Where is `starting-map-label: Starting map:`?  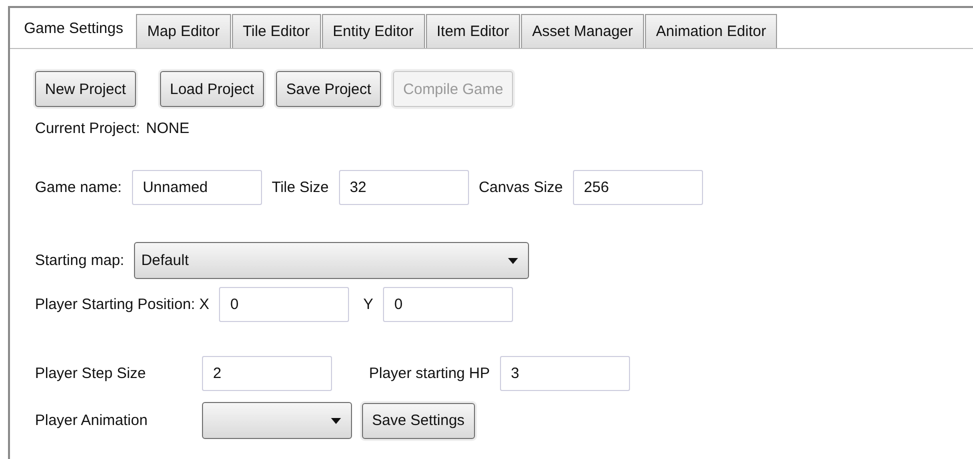
starting-map-label: Starting map: is located at coordinates (79, 260).